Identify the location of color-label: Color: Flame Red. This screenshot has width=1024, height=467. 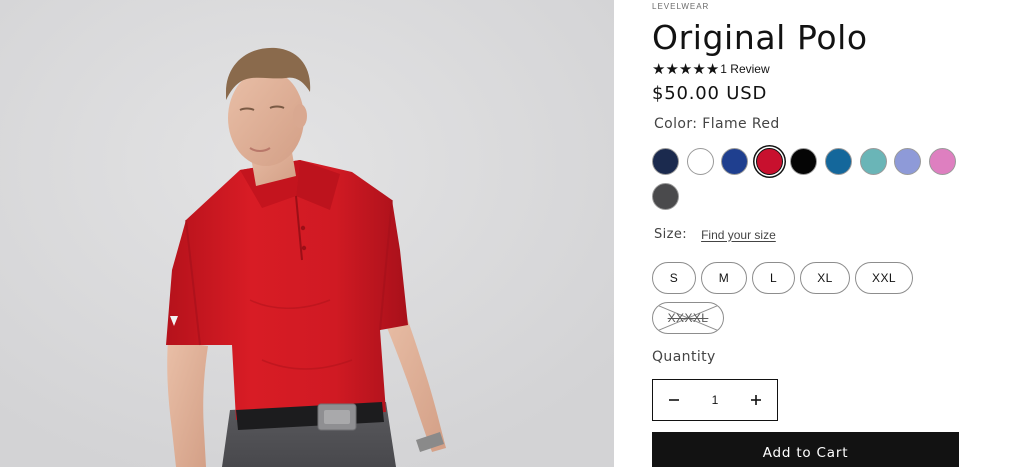
(717, 124).